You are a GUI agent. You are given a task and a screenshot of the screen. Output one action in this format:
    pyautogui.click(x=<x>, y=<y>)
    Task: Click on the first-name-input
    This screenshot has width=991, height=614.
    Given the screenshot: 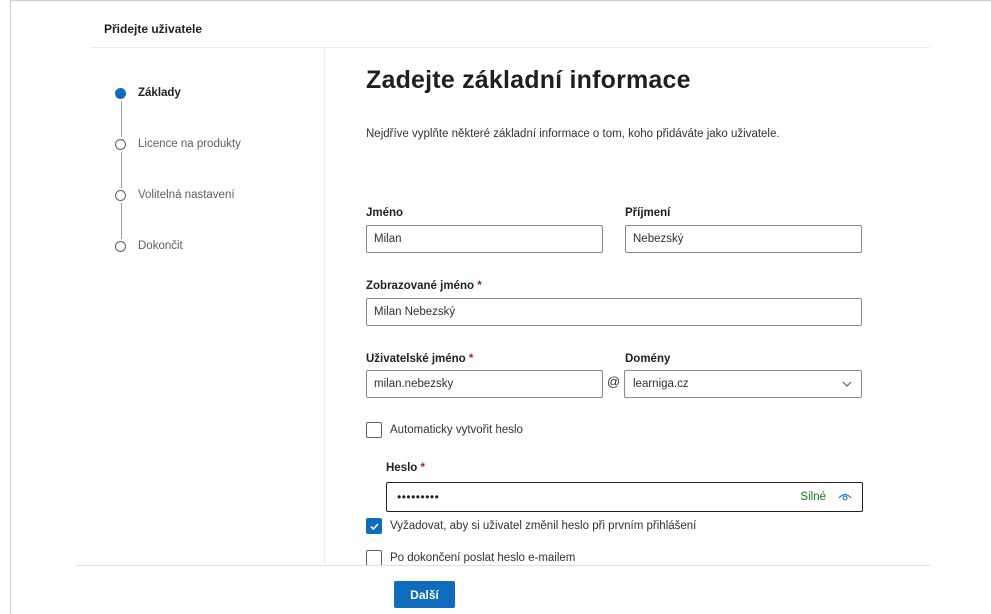 What is the action you would take?
    pyautogui.click(x=484, y=239)
    